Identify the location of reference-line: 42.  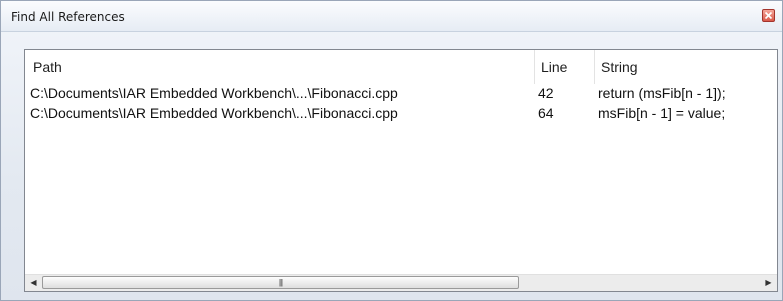
(546, 93).